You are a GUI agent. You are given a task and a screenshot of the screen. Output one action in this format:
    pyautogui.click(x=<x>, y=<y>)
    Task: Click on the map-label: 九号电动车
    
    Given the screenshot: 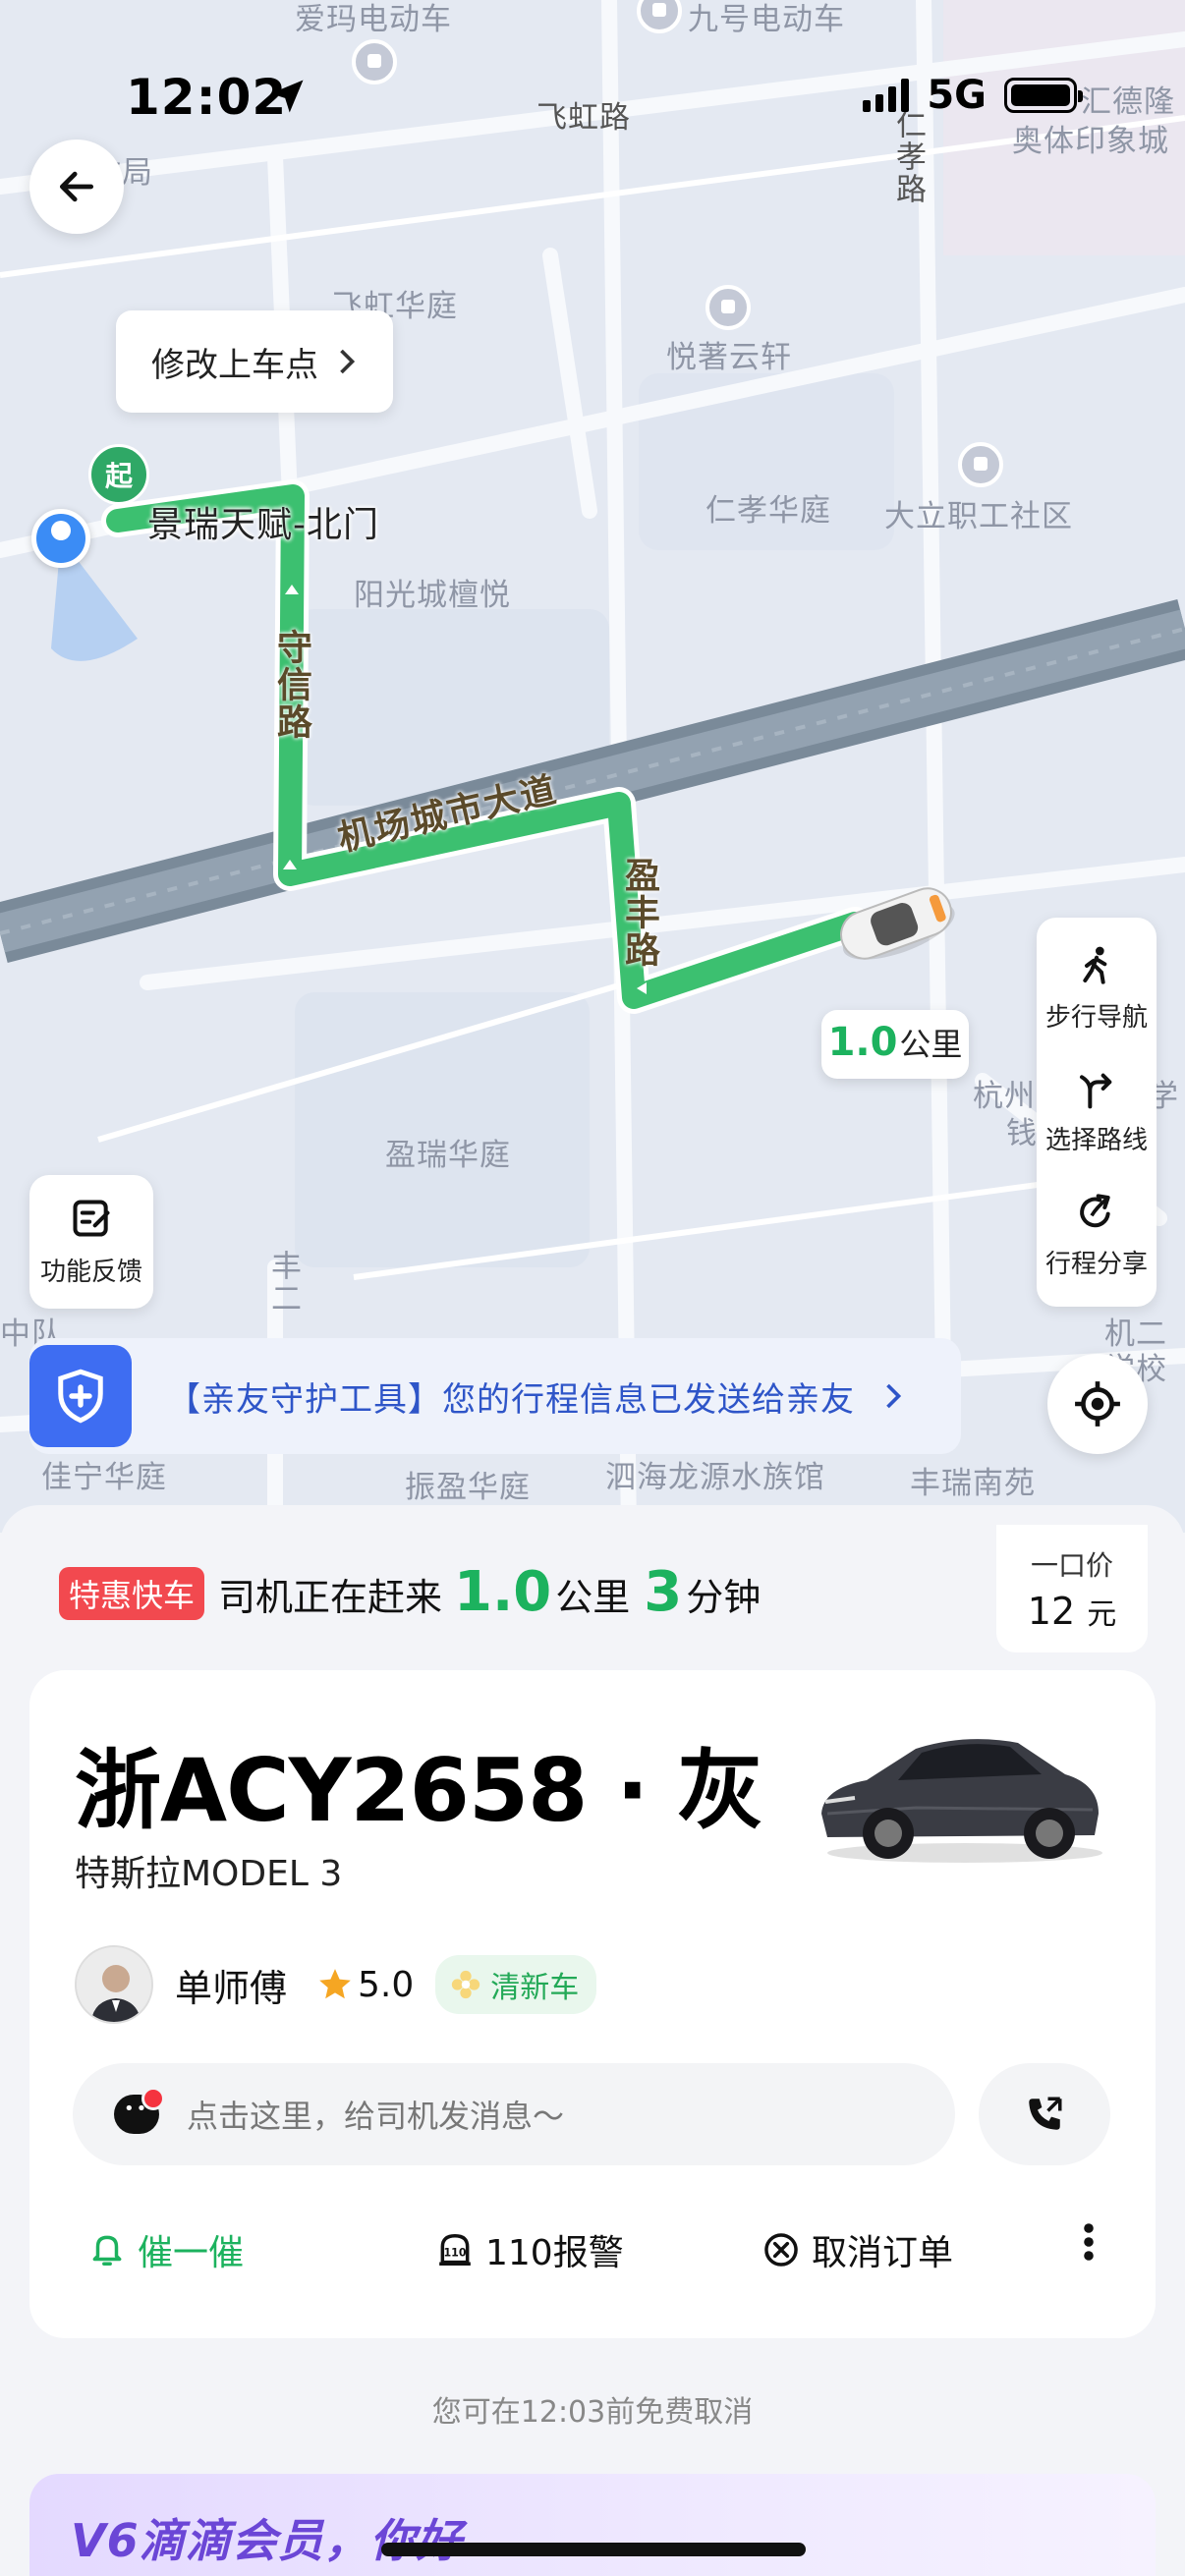 What is the action you would take?
    pyautogui.click(x=767, y=19)
    